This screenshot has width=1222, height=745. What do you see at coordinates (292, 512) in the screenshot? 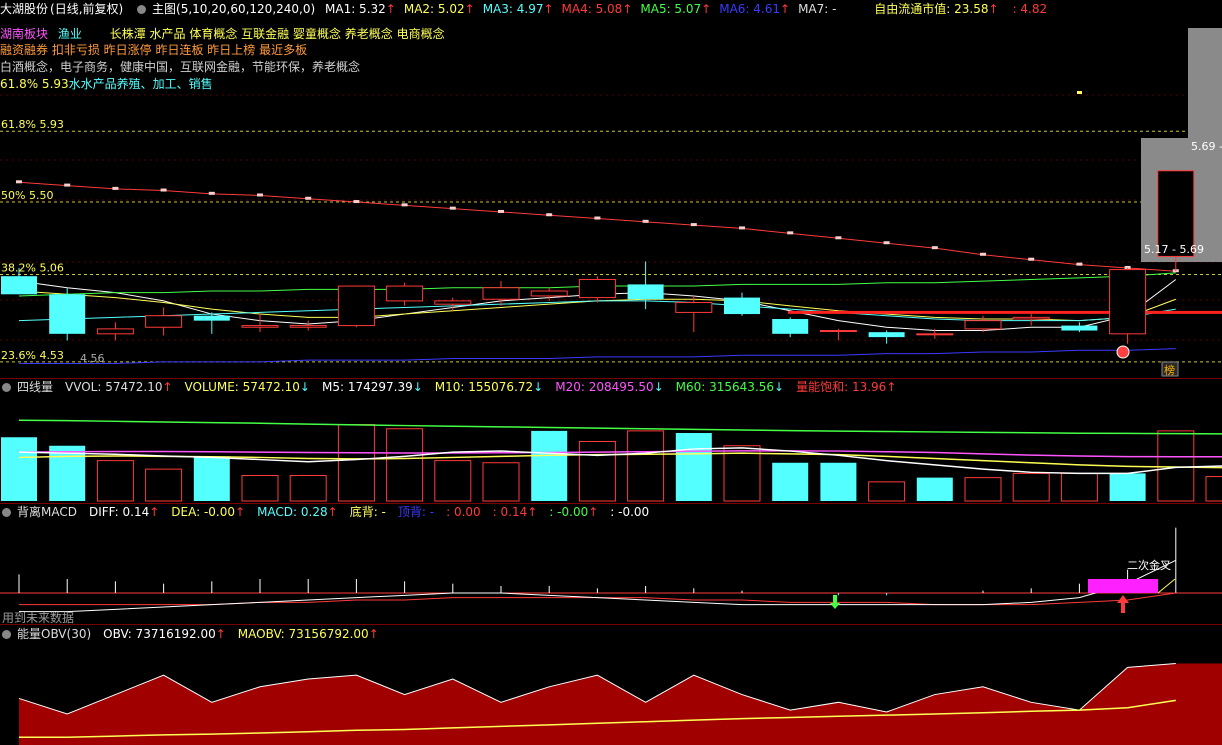
I see `legend-item: MACD: 0.28` at bounding box center [292, 512].